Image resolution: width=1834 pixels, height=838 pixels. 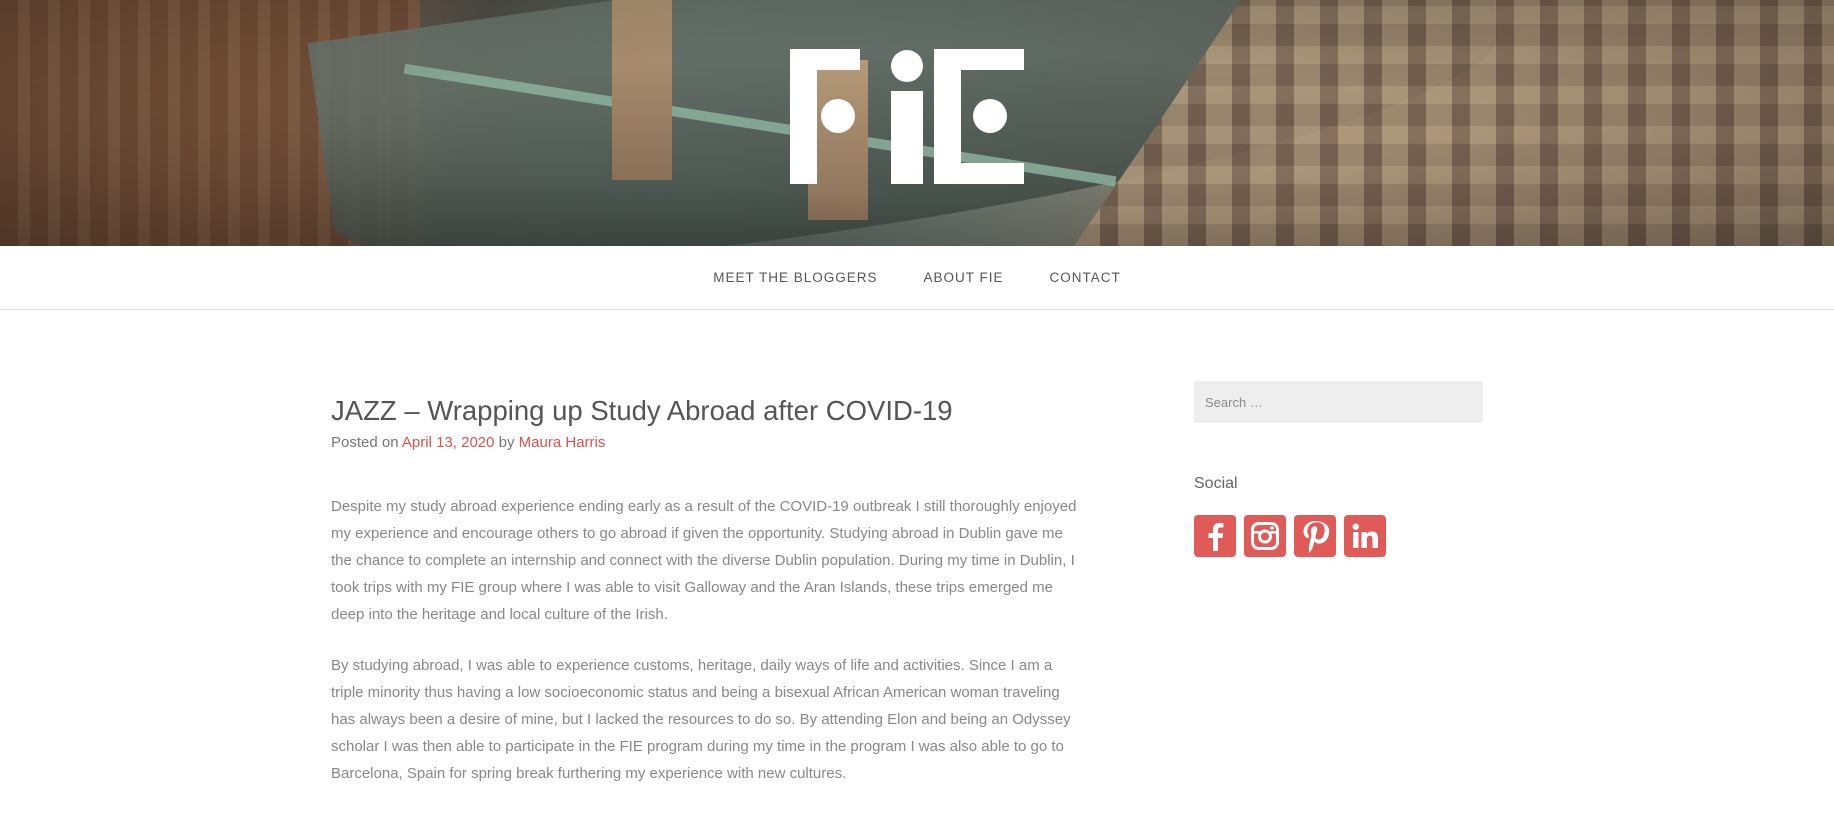 What do you see at coordinates (1338, 469) in the screenshot?
I see `sidebar: Social` at bounding box center [1338, 469].